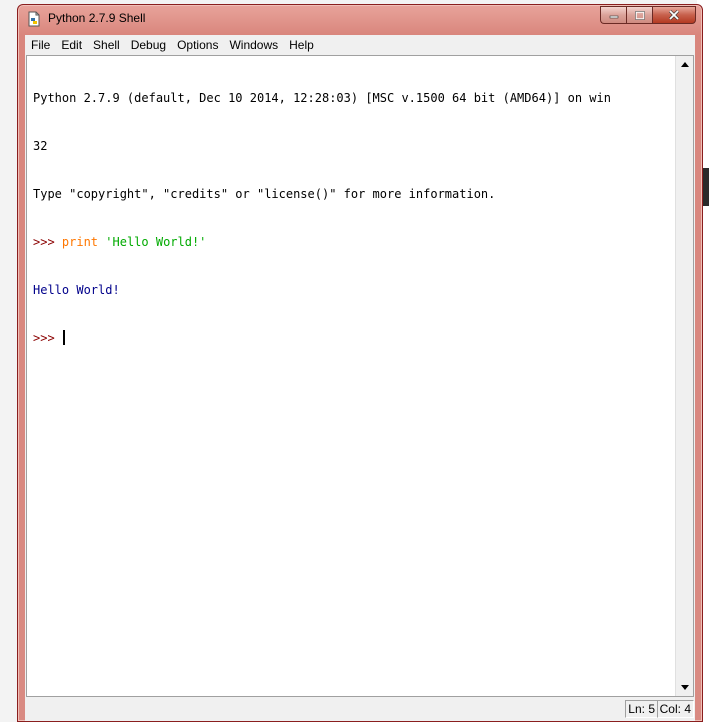 Image resolution: width=709 pixels, height=722 pixels. I want to click on maximize-icon, so click(639, 15).